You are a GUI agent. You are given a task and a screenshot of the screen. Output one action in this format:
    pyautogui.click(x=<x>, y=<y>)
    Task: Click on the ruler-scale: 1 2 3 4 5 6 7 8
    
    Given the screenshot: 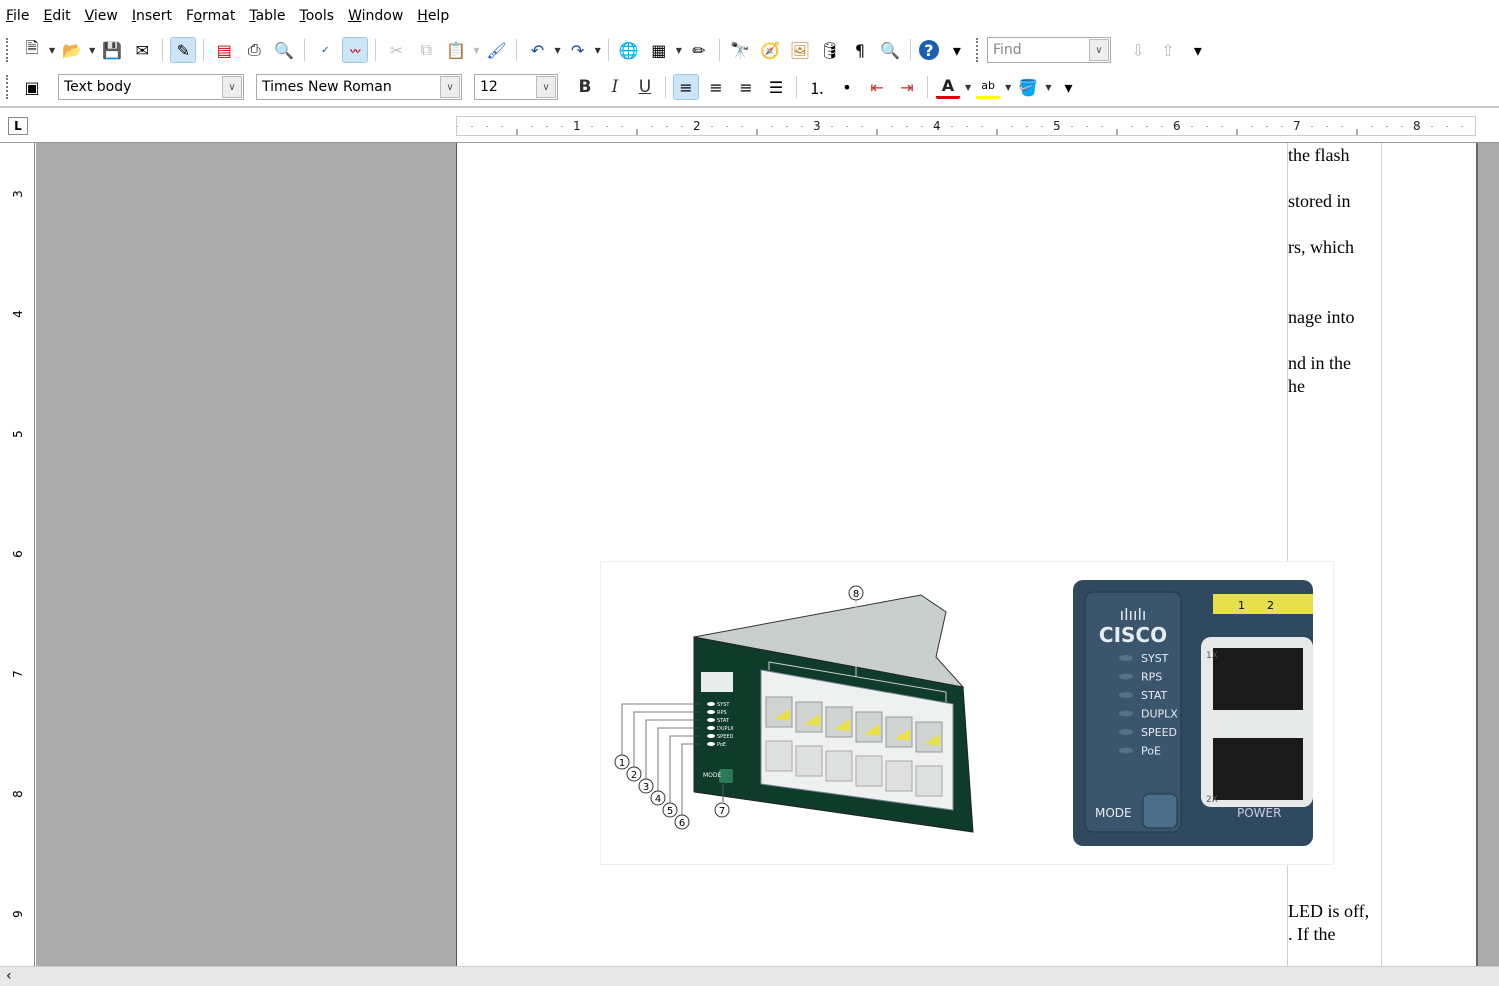 What is the action you would take?
    pyautogui.click(x=966, y=126)
    